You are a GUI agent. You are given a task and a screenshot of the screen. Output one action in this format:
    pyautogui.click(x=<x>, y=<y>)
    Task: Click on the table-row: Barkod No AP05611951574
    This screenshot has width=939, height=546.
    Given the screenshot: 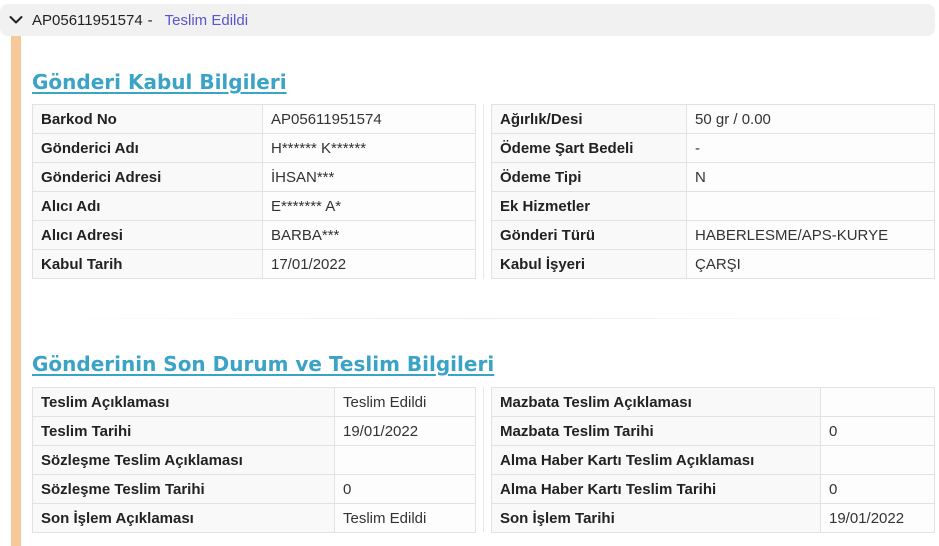 What is the action you would take?
    pyautogui.click(x=254, y=119)
    